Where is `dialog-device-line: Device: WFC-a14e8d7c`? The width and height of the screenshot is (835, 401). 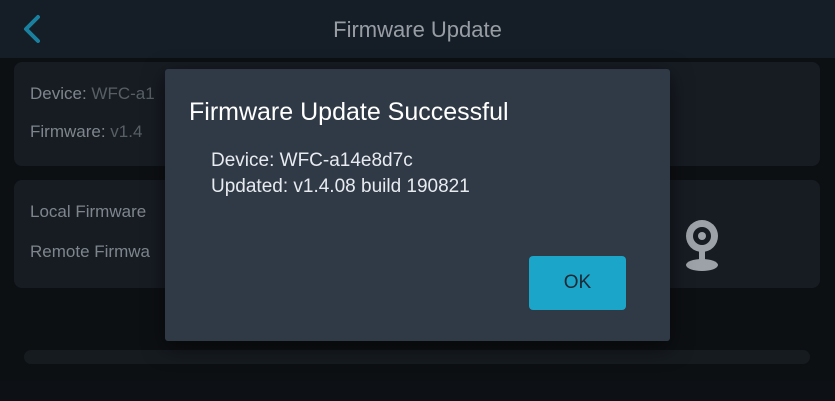
dialog-device-line: Device: WFC-a14e8d7c is located at coordinates (312, 160).